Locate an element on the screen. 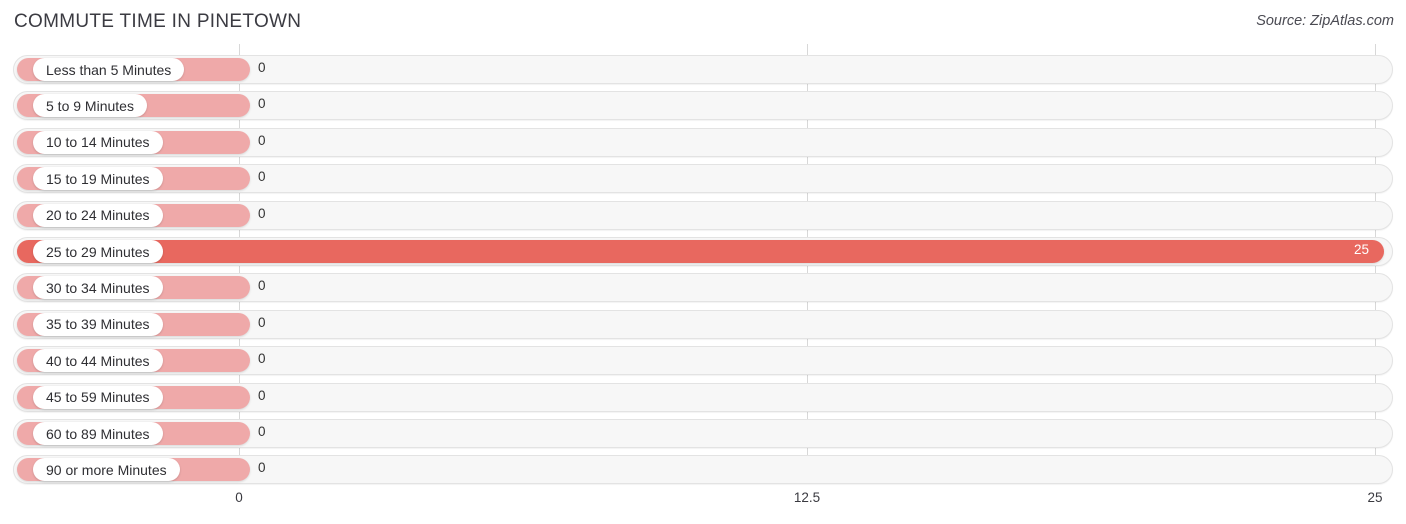 The width and height of the screenshot is (1406, 524). bar-category-label: 10 to 14 Minutes is located at coordinates (98, 142).